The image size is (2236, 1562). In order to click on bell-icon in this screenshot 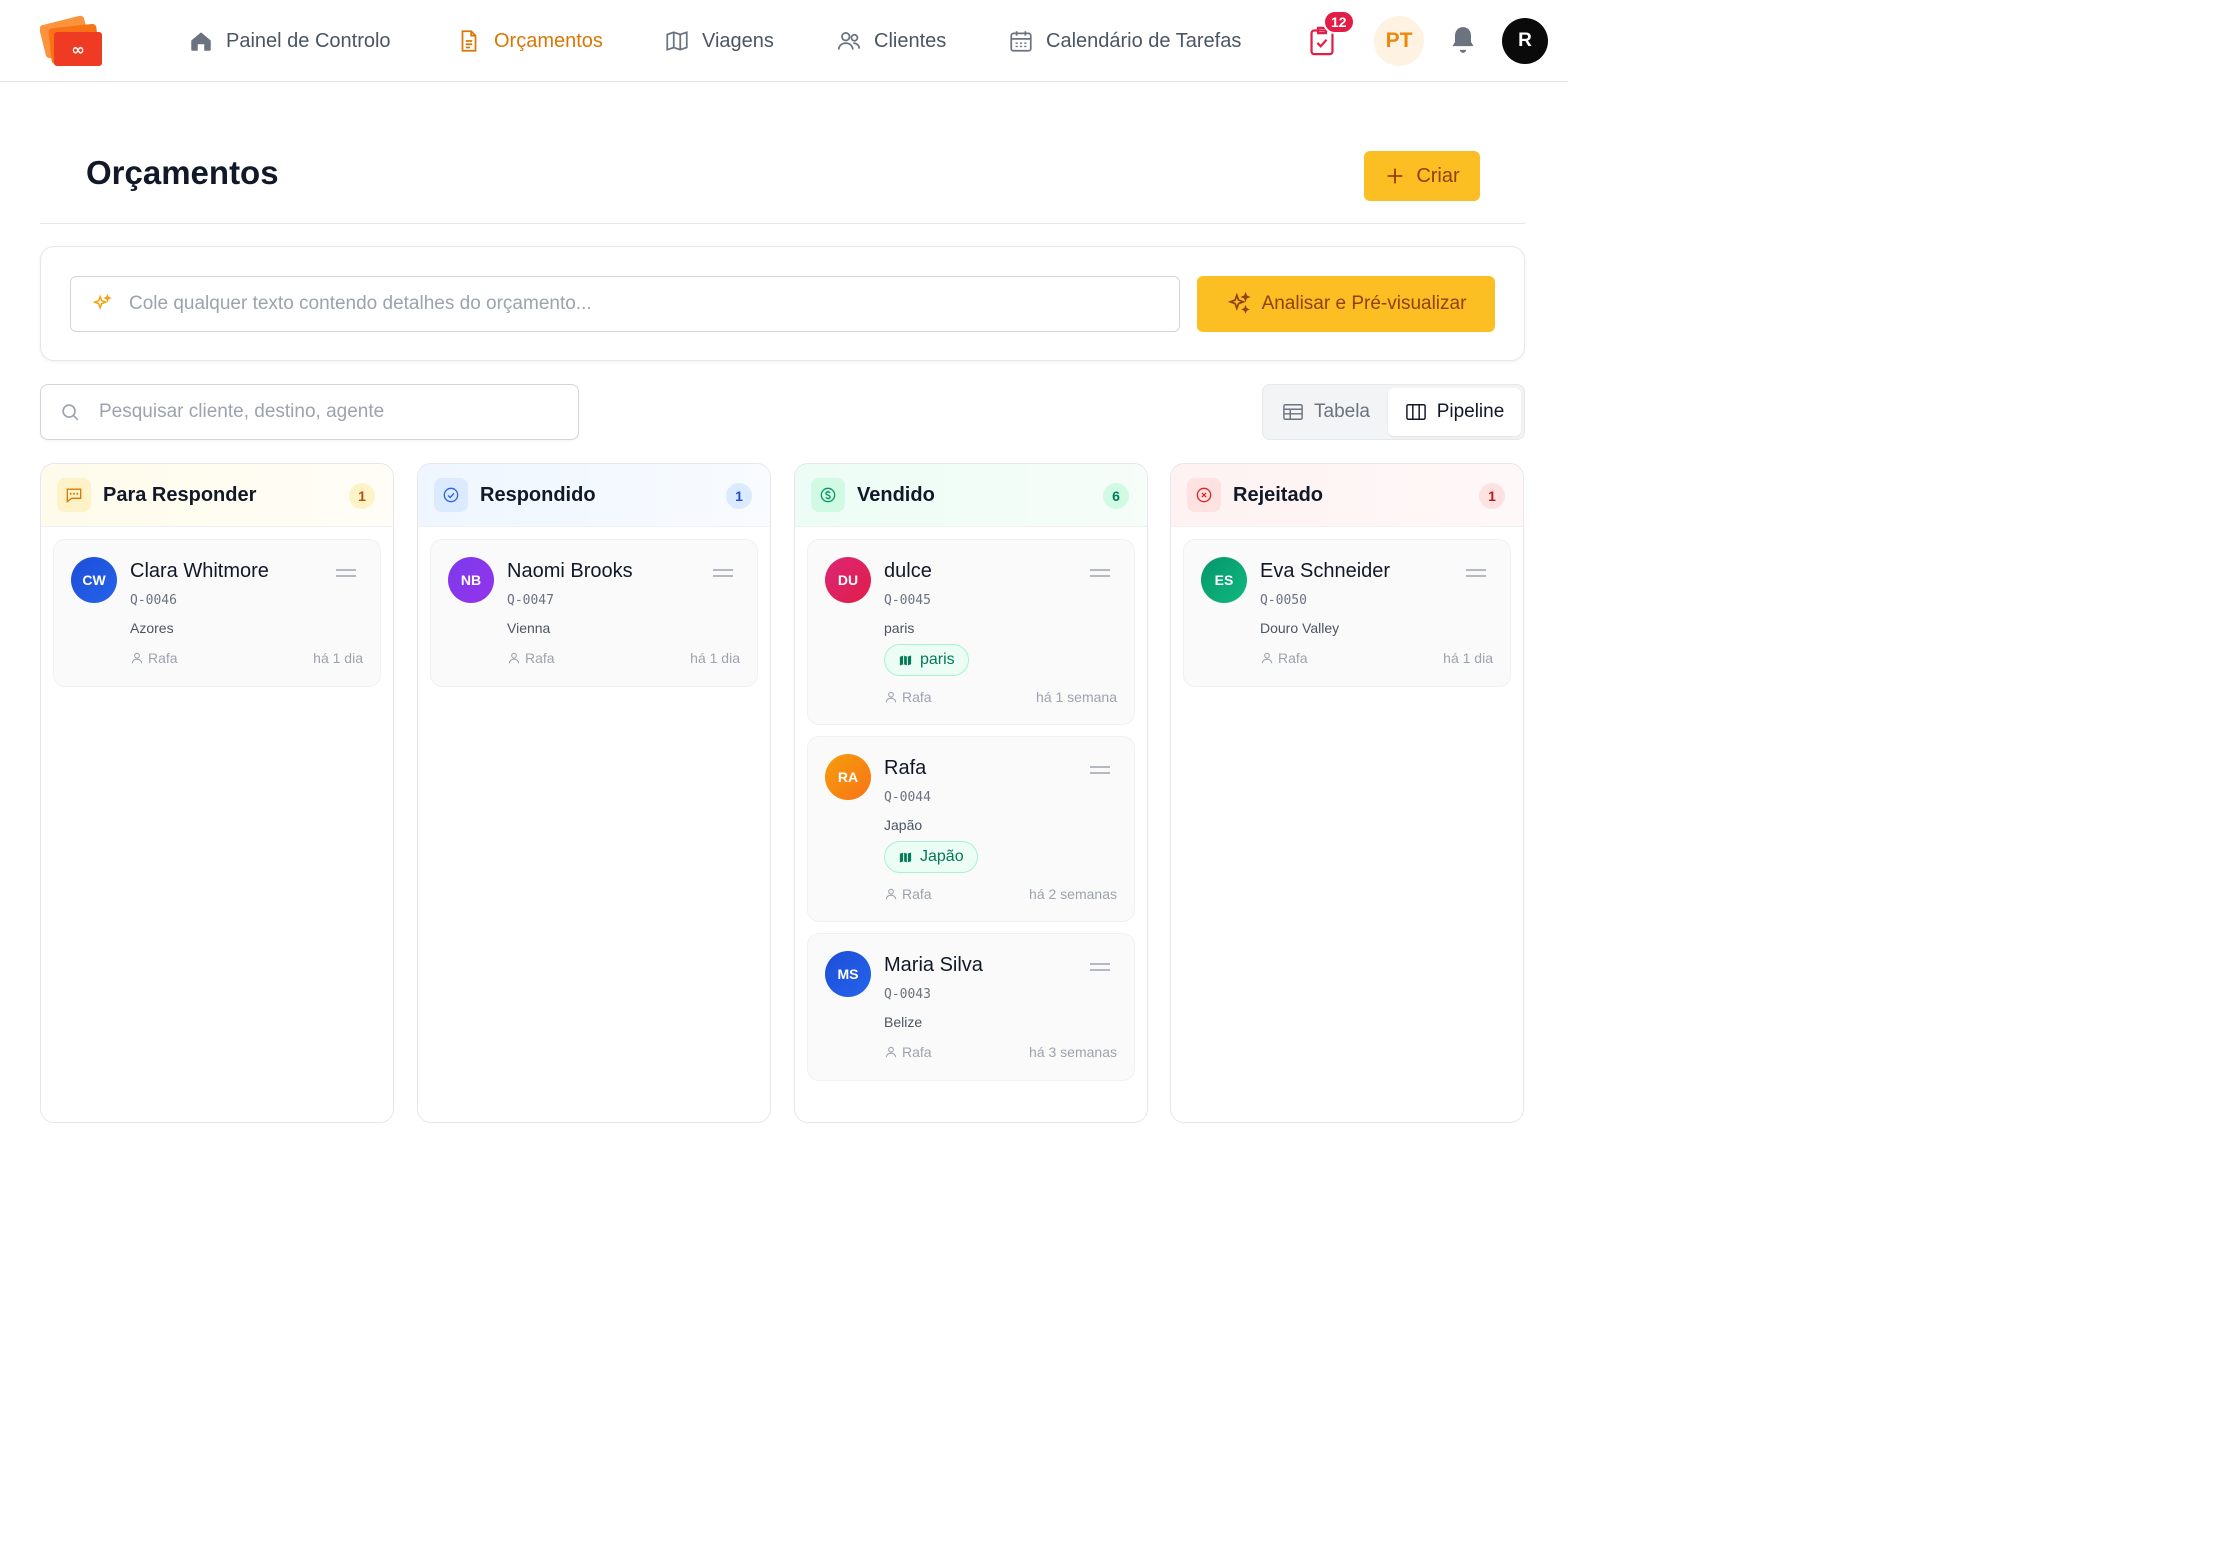, I will do `click(1463, 40)`.